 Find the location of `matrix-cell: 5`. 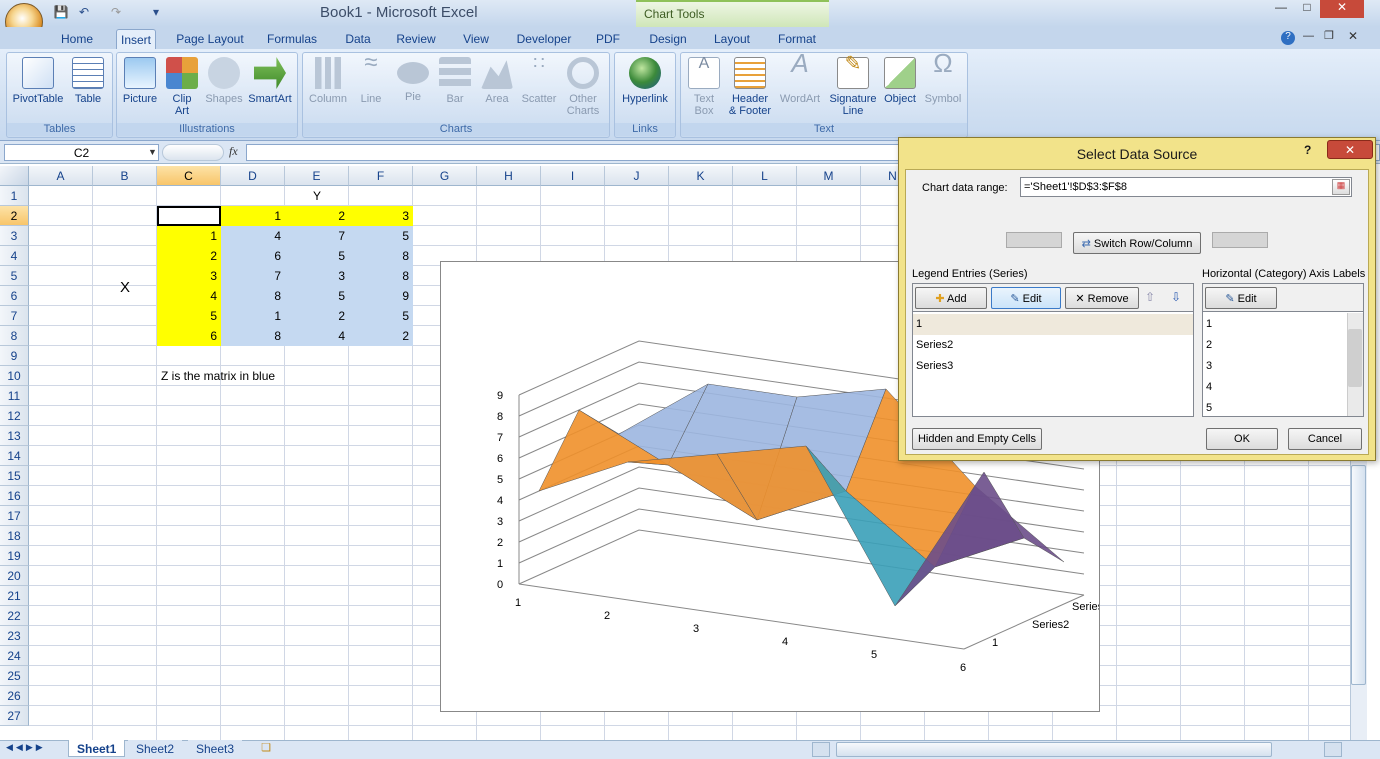

matrix-cell: 5 is located at coordinates (381, 236).